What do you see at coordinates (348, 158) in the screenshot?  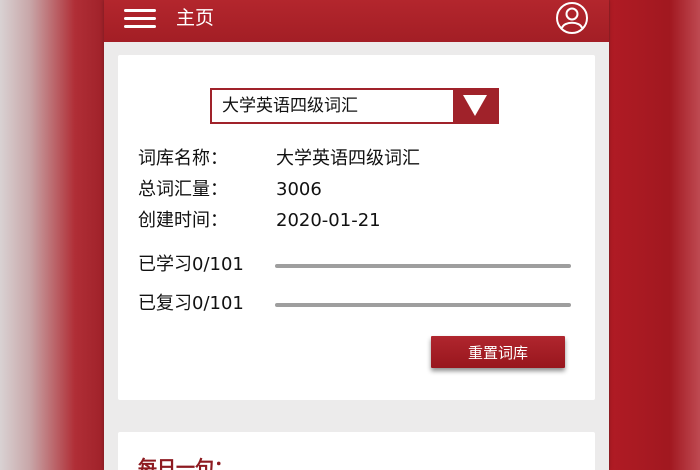 I see `wordbank-name-value: 大学英语四级词汇` at bounding box center [348, 158].